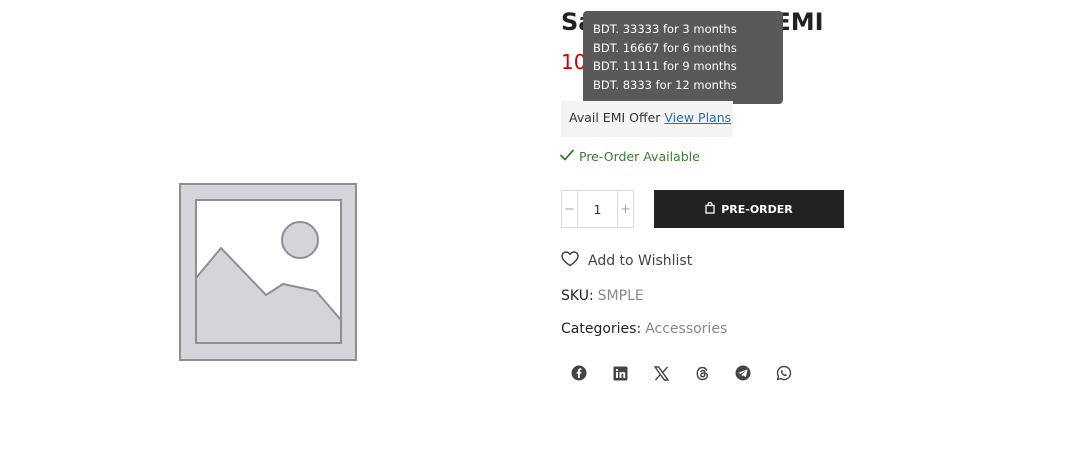 This screenshot has width=1087, height=458. Describe the element at coordinates (686, 329) in the screenshot. I see `category-link-accessories: Accessories` at that location.